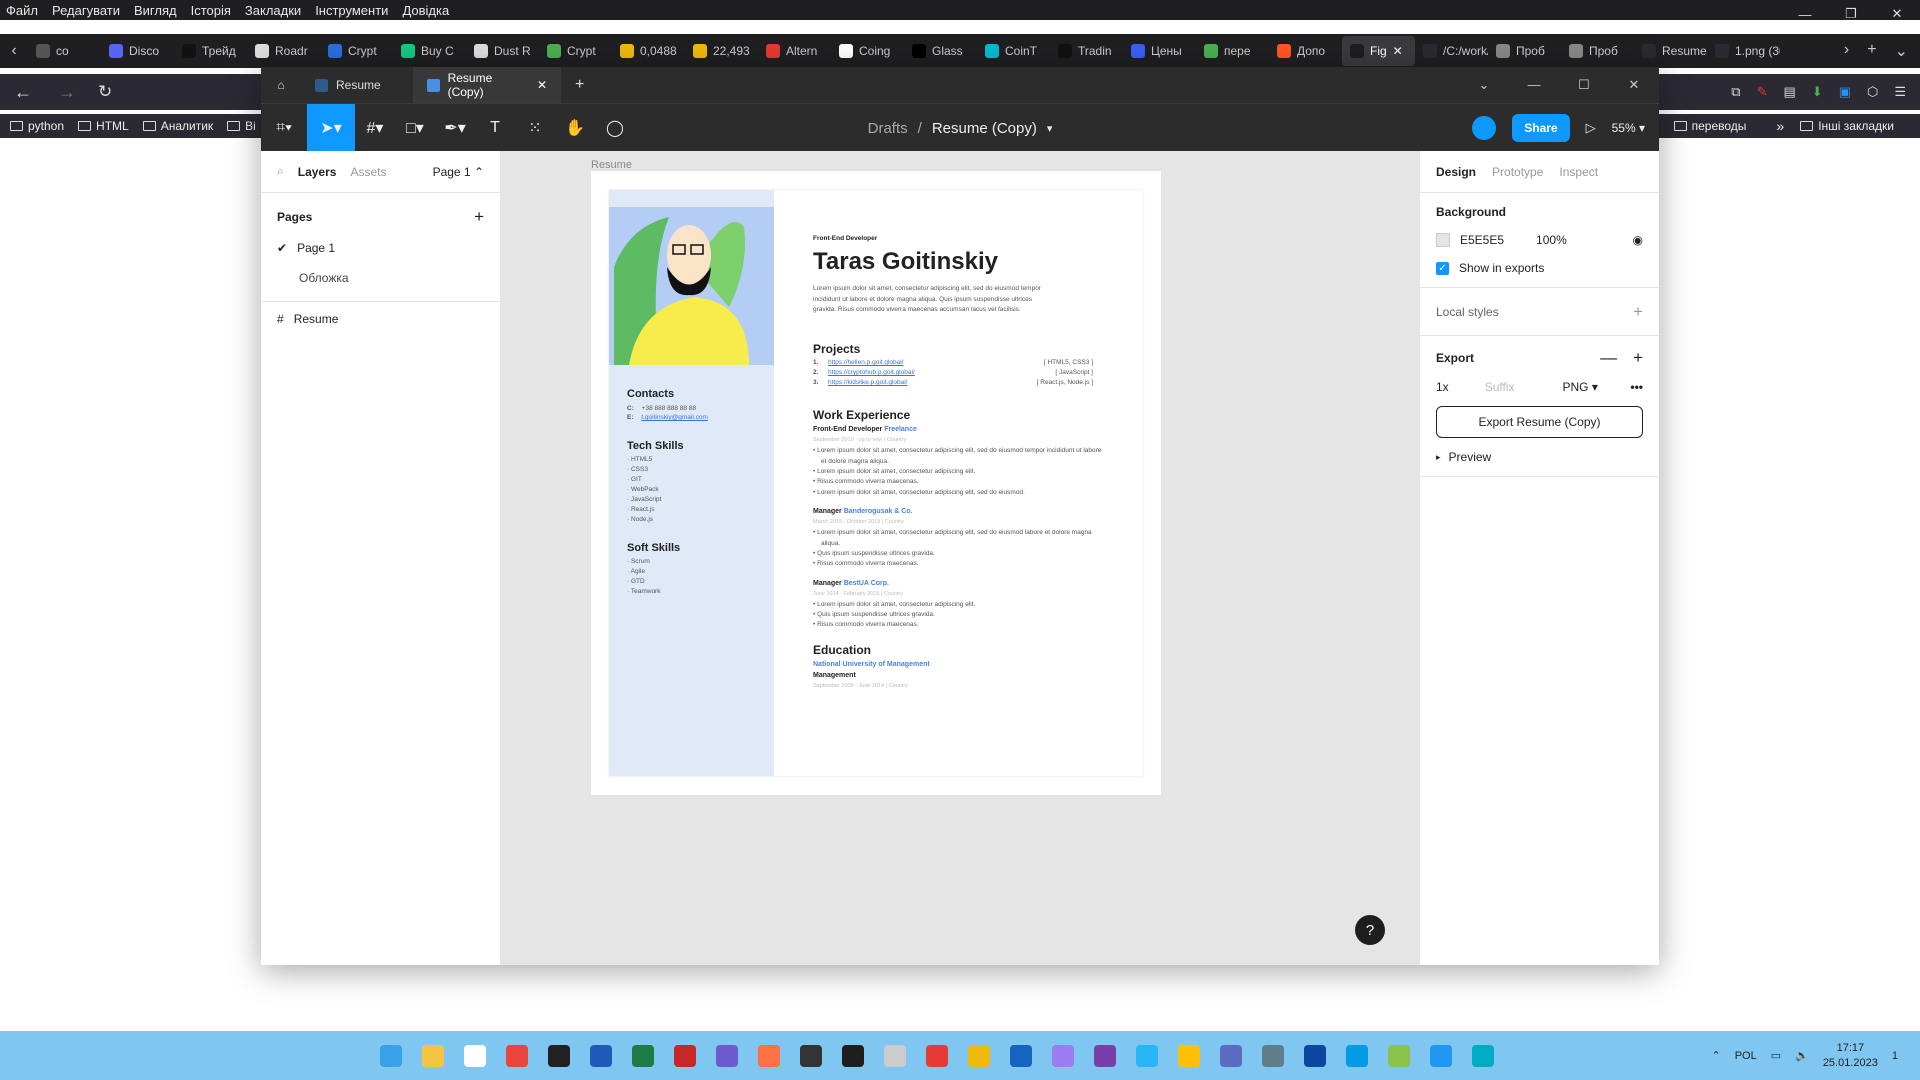 The image size is (1920, 1080). I want to click on frame-tool-icon: #▾, so click(375, 128).